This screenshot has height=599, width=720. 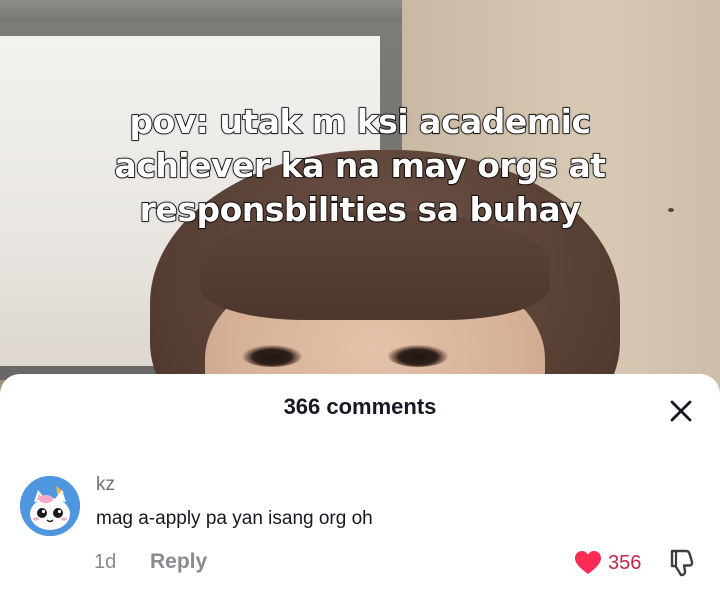 What do you see at coordinates (625, 562) in the screenshot?
I see `like-count: 356` at bounding box center [625, 562].